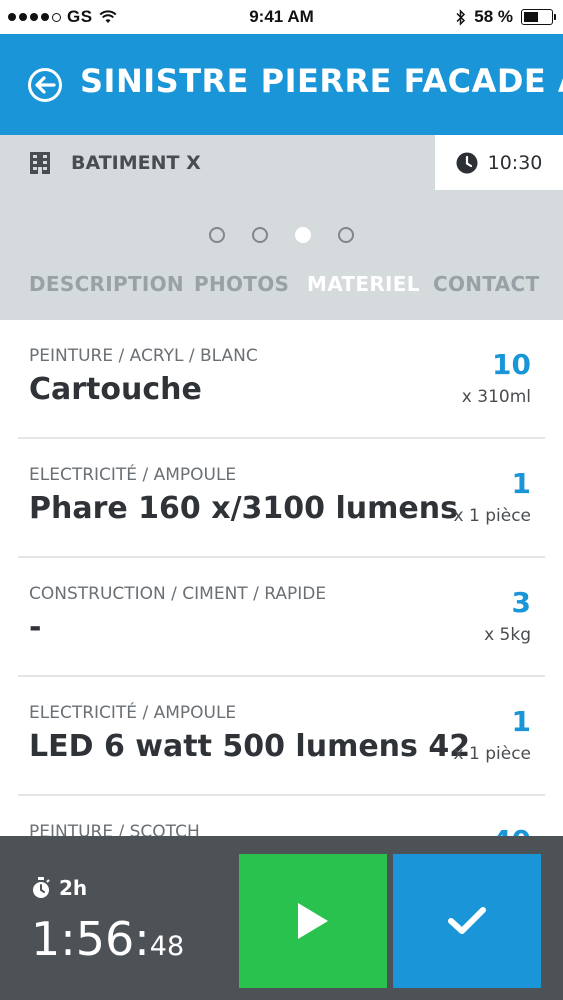 The image size is (563, 1000). I want to click on clock-icon, so click(467, 162).